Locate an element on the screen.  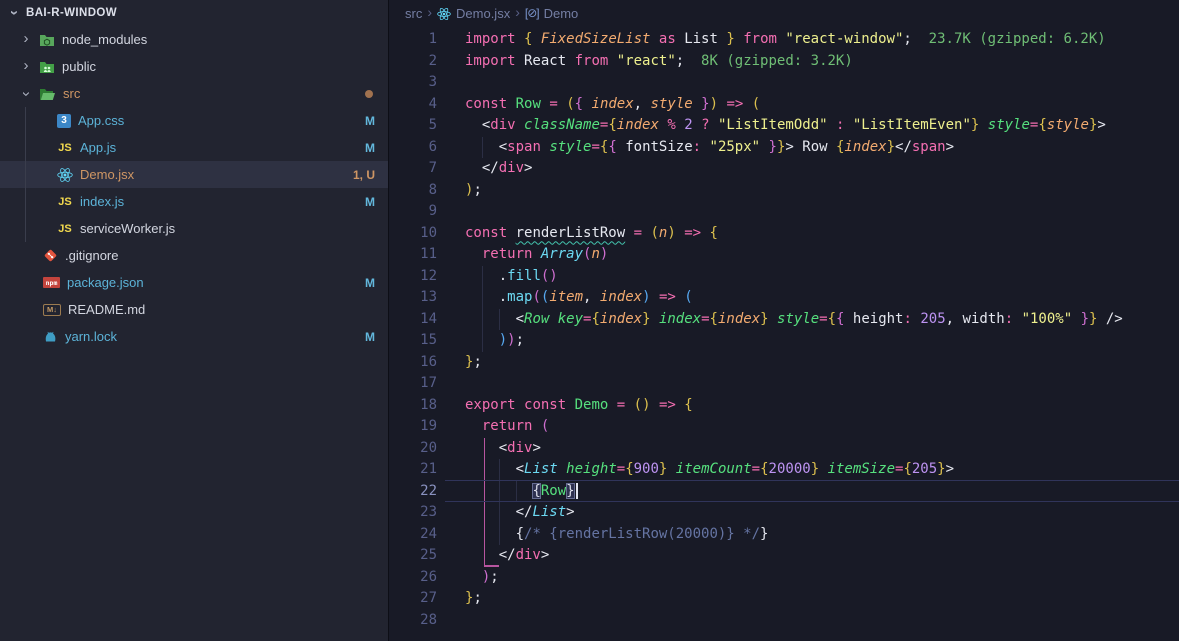
code-line: 10 const renderListRow = (n) => { is located at coordinates (784, 234).